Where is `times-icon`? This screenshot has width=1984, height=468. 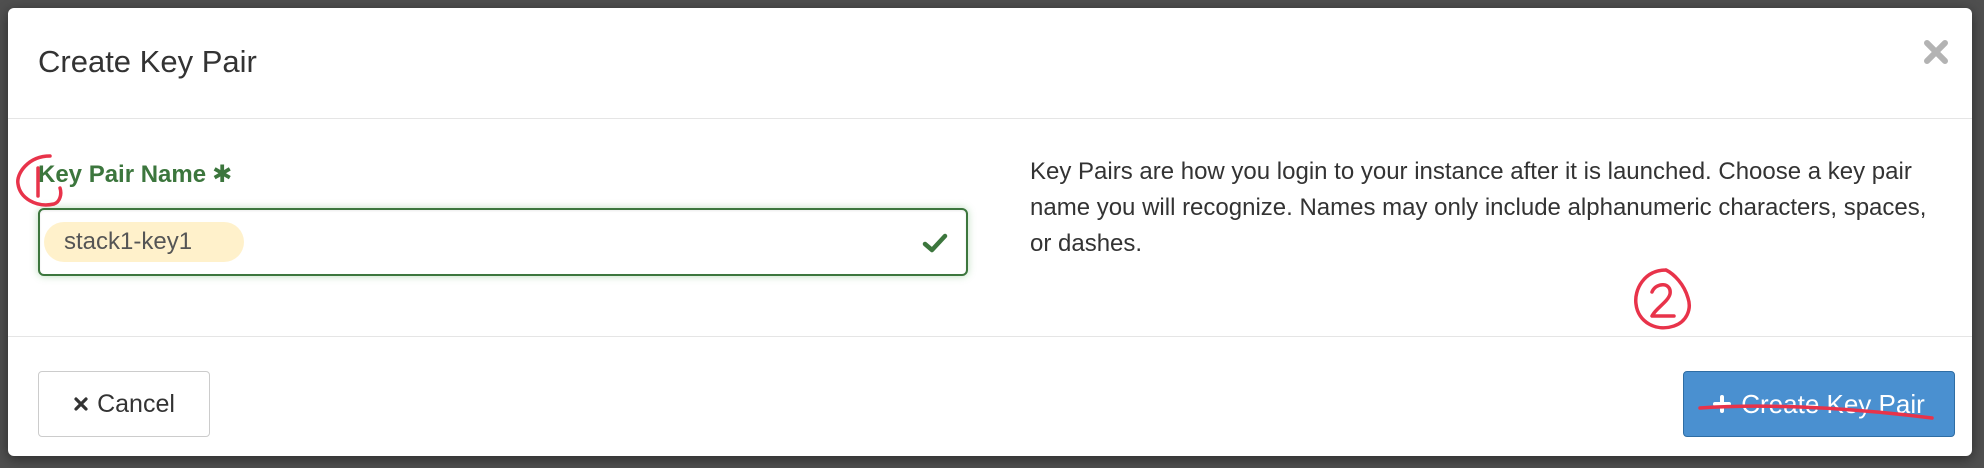 times-icon is located at coordinates (81, 404).